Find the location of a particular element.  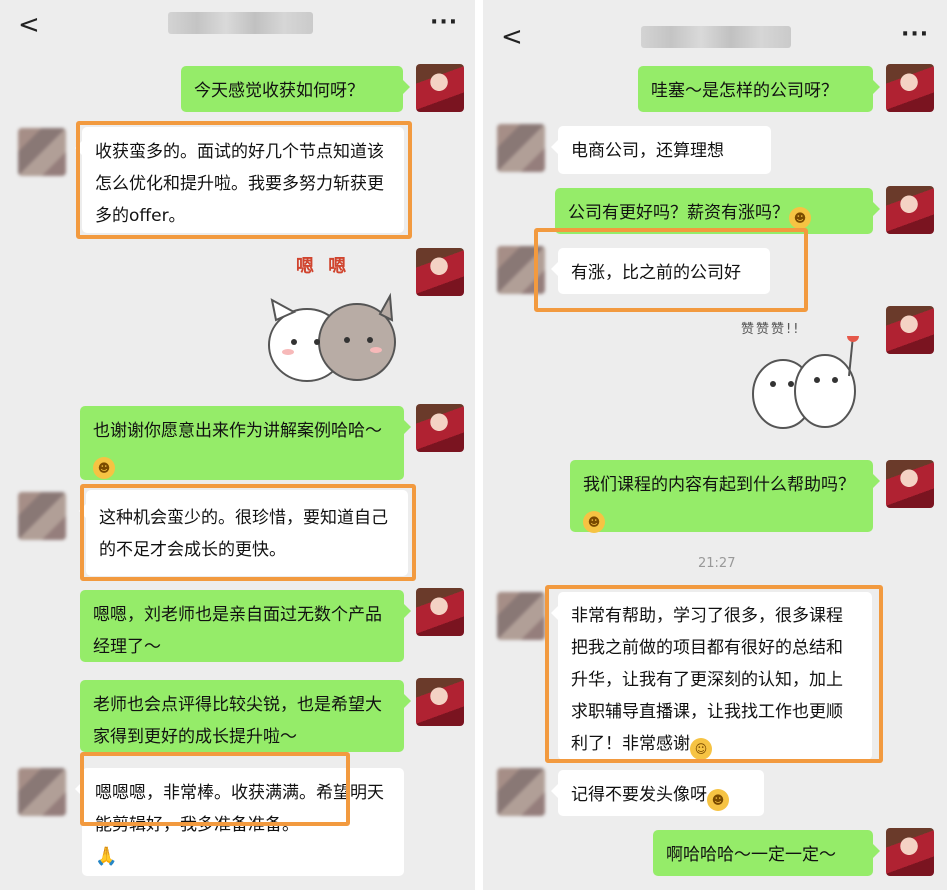

message-bubble-received: 记得不要发头像呀 ☻ is located at coordinates (657, 793).